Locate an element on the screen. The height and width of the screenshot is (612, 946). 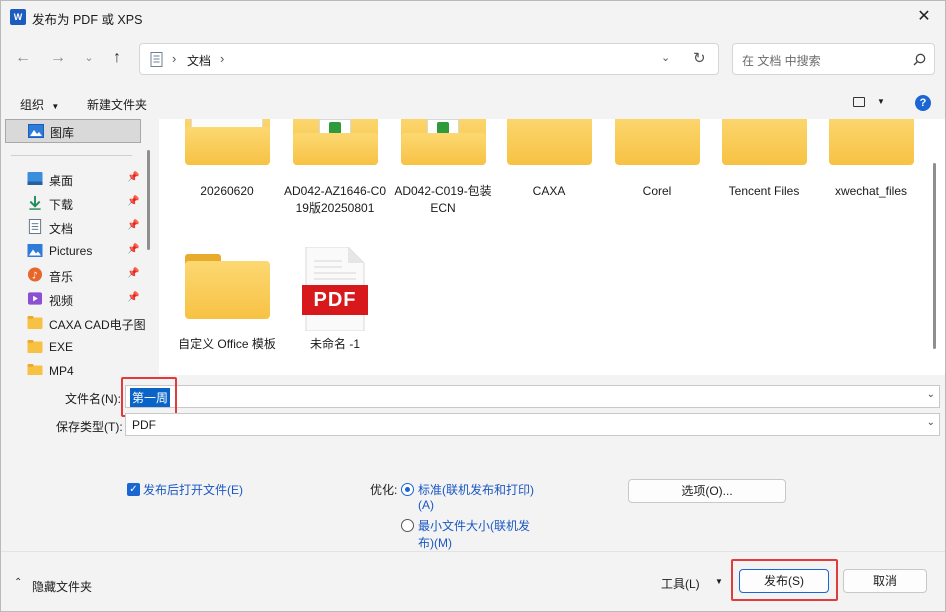
download-icon is located at coordinates (35, 202).